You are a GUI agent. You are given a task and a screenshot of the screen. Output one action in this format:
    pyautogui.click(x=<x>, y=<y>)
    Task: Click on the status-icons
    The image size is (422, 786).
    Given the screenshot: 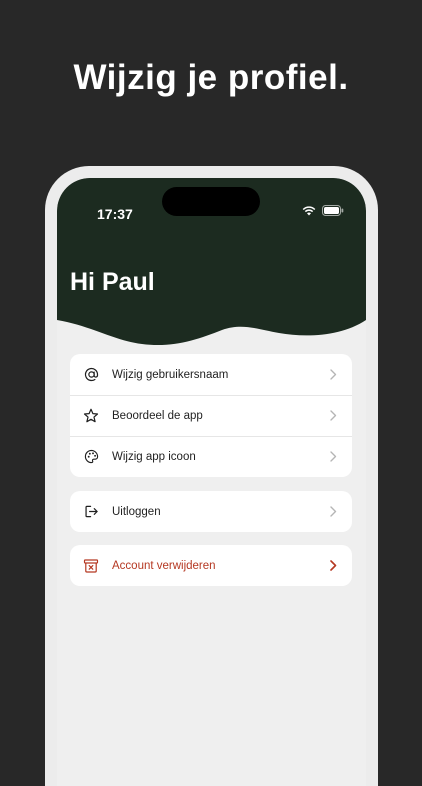 What is the action you would take?
    pyautogui.click(x=323, y=210)
    